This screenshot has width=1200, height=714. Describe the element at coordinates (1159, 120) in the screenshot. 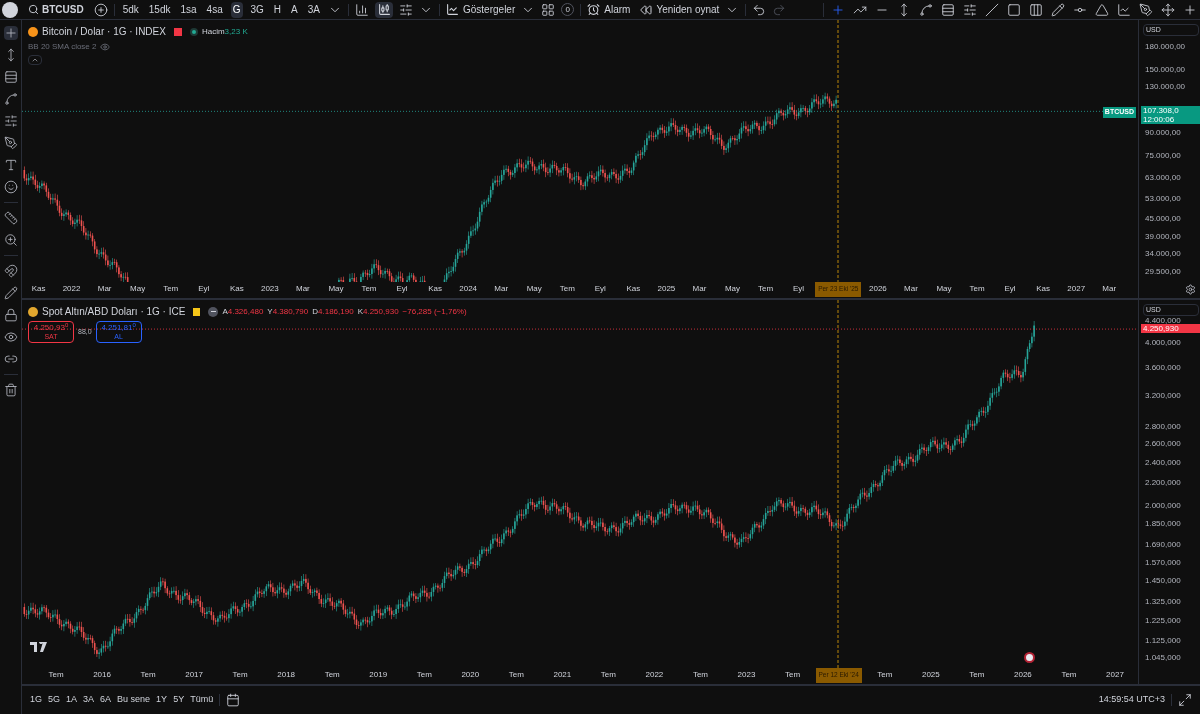

I see `bar-countdown: 12:00:06` at that location.